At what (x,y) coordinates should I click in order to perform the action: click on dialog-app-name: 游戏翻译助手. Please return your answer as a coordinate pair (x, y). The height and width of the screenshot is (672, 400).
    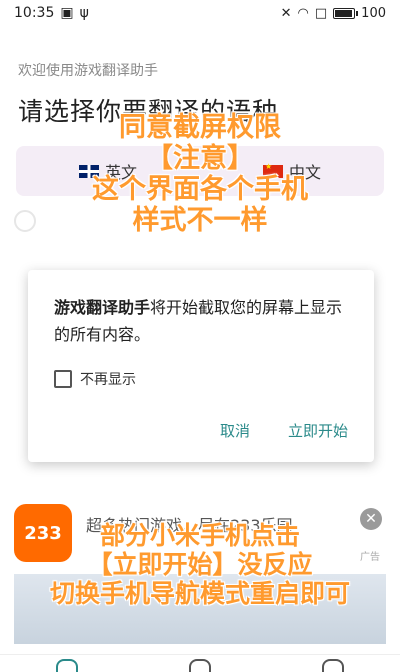
    Looking at the image, I should click on (102, 307).